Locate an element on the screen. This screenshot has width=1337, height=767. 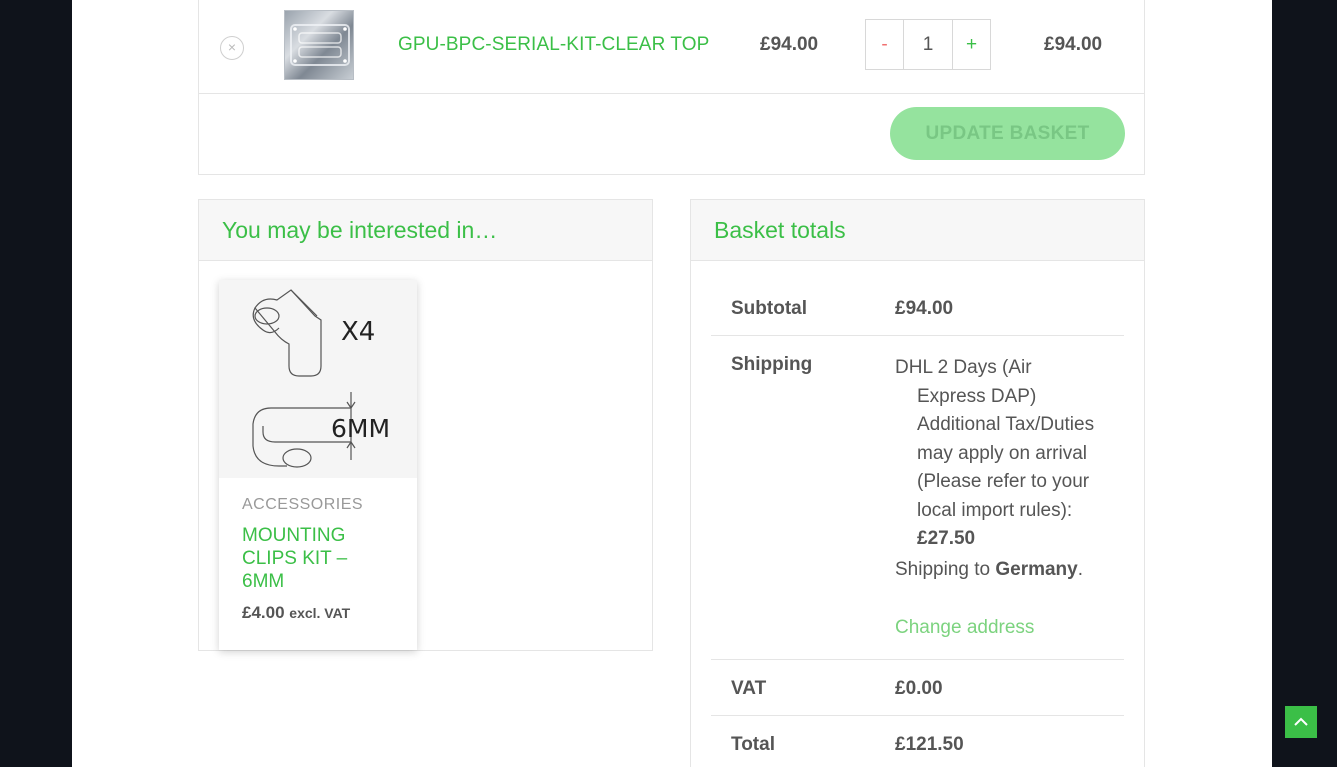
product-name-link: GPU-BPC-SERIAL-KIT-CLEAR TOP is located at coordinates (553, 45).